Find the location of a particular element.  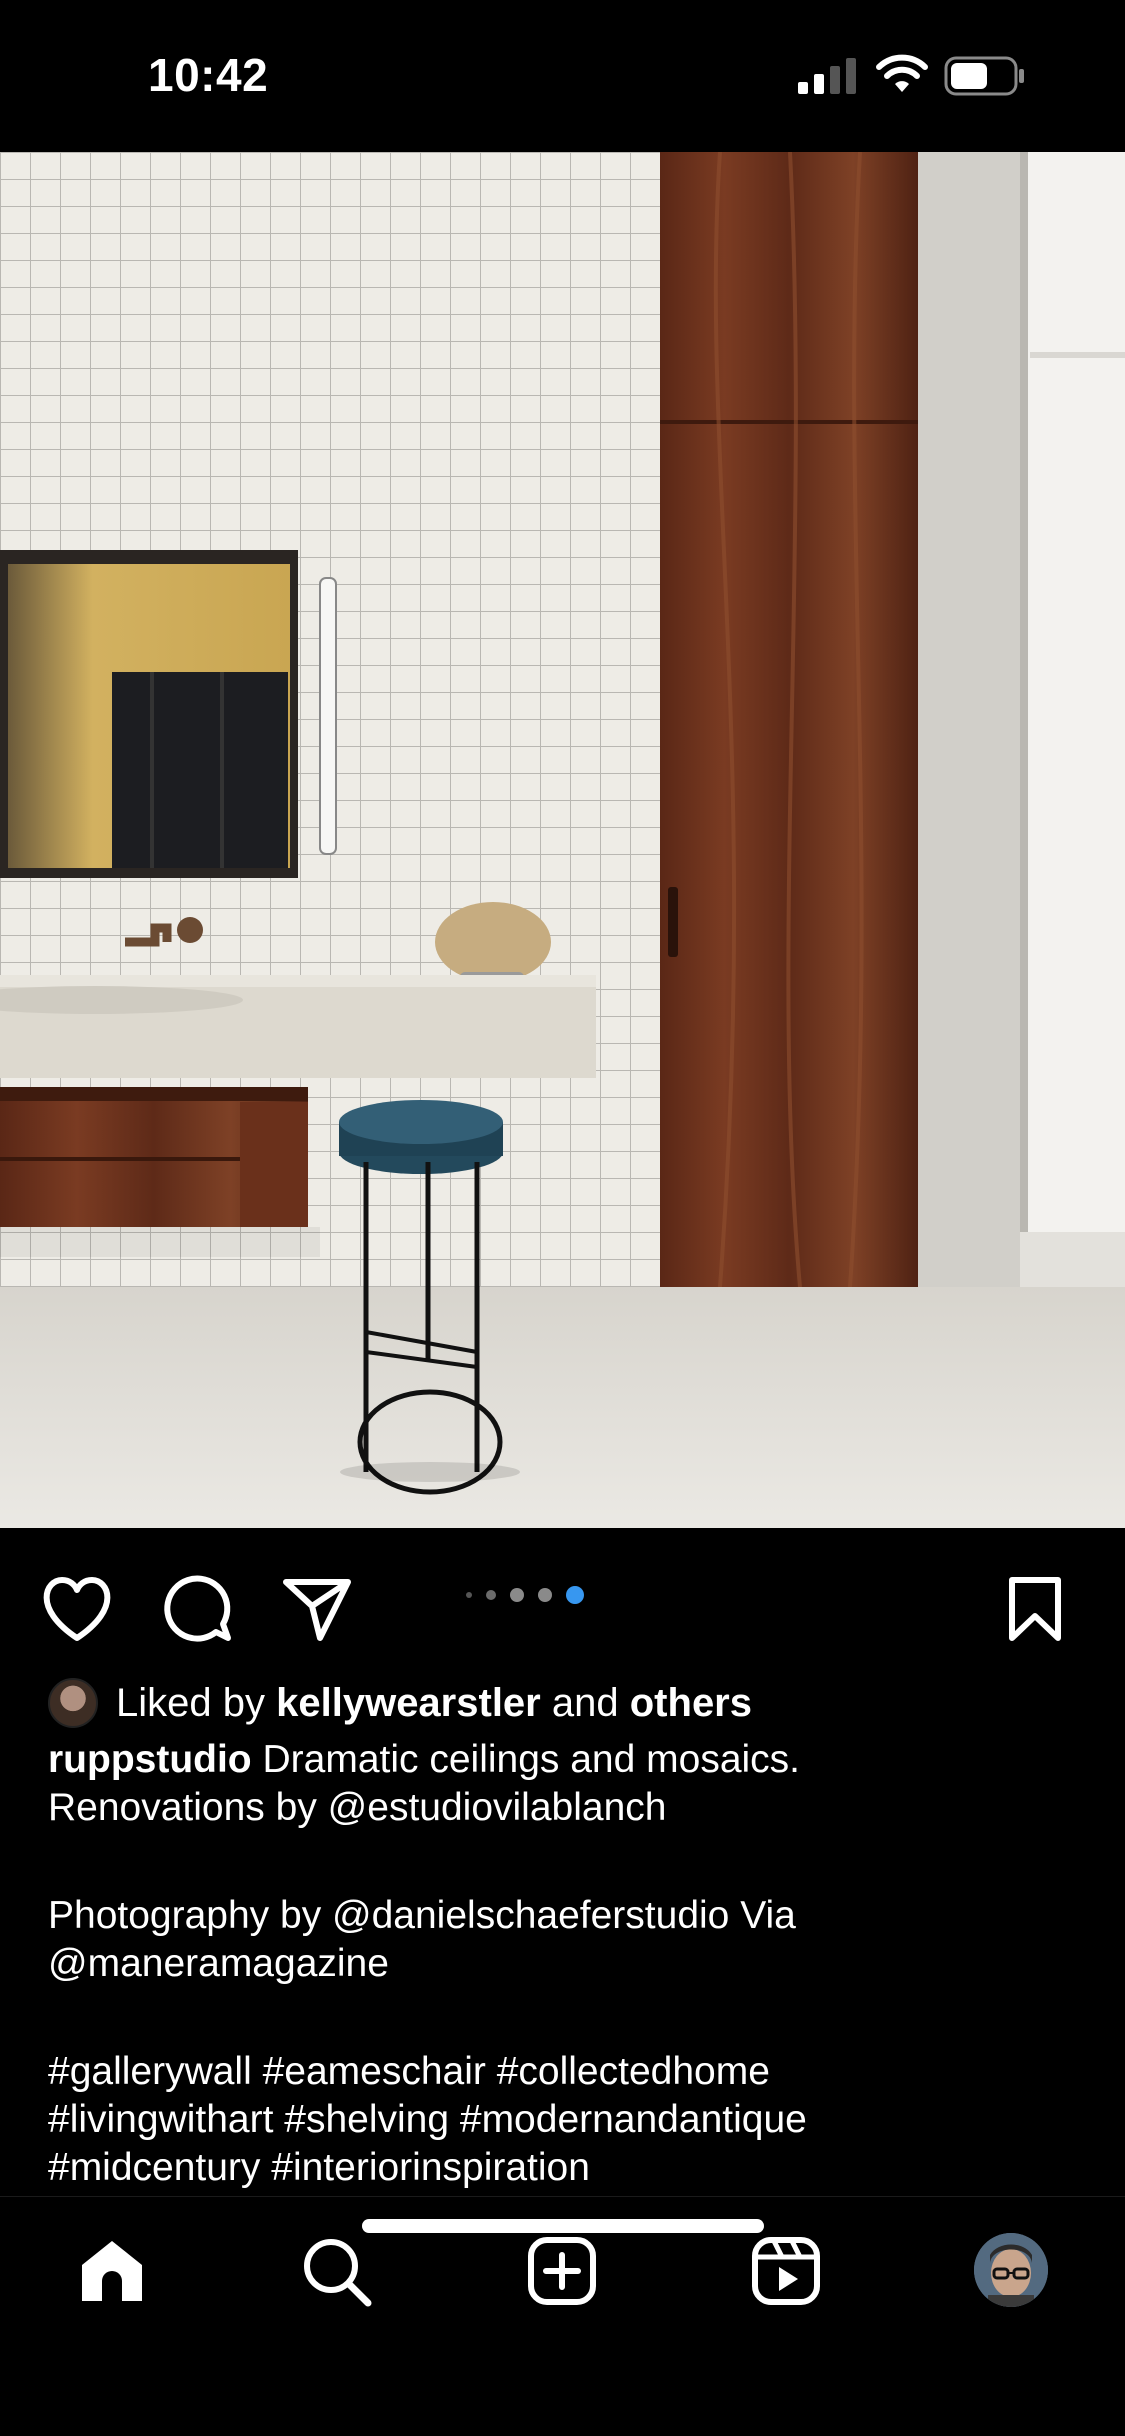

bookmark-icon is located at coordinates (1035, 1609).